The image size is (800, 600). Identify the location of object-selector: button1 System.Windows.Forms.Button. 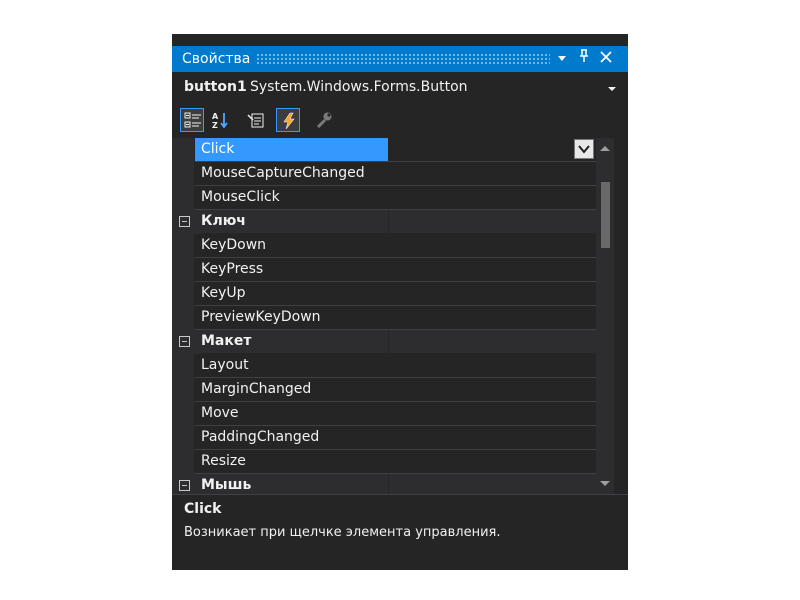
(400, 88).